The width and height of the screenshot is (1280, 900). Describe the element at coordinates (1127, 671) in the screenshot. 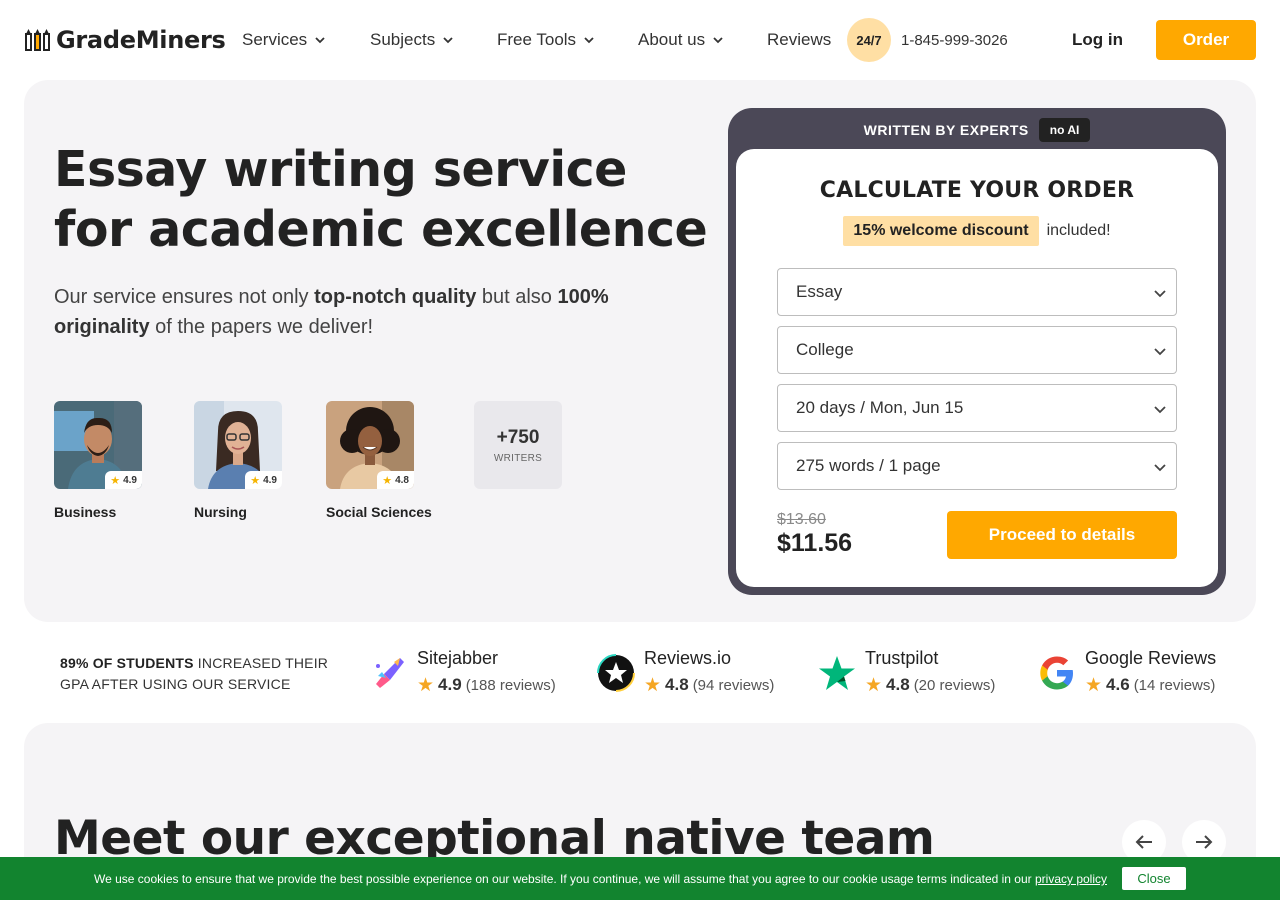

I see `review-google: Google Reviews ★ 4.6 (14 reviews)` at that location.